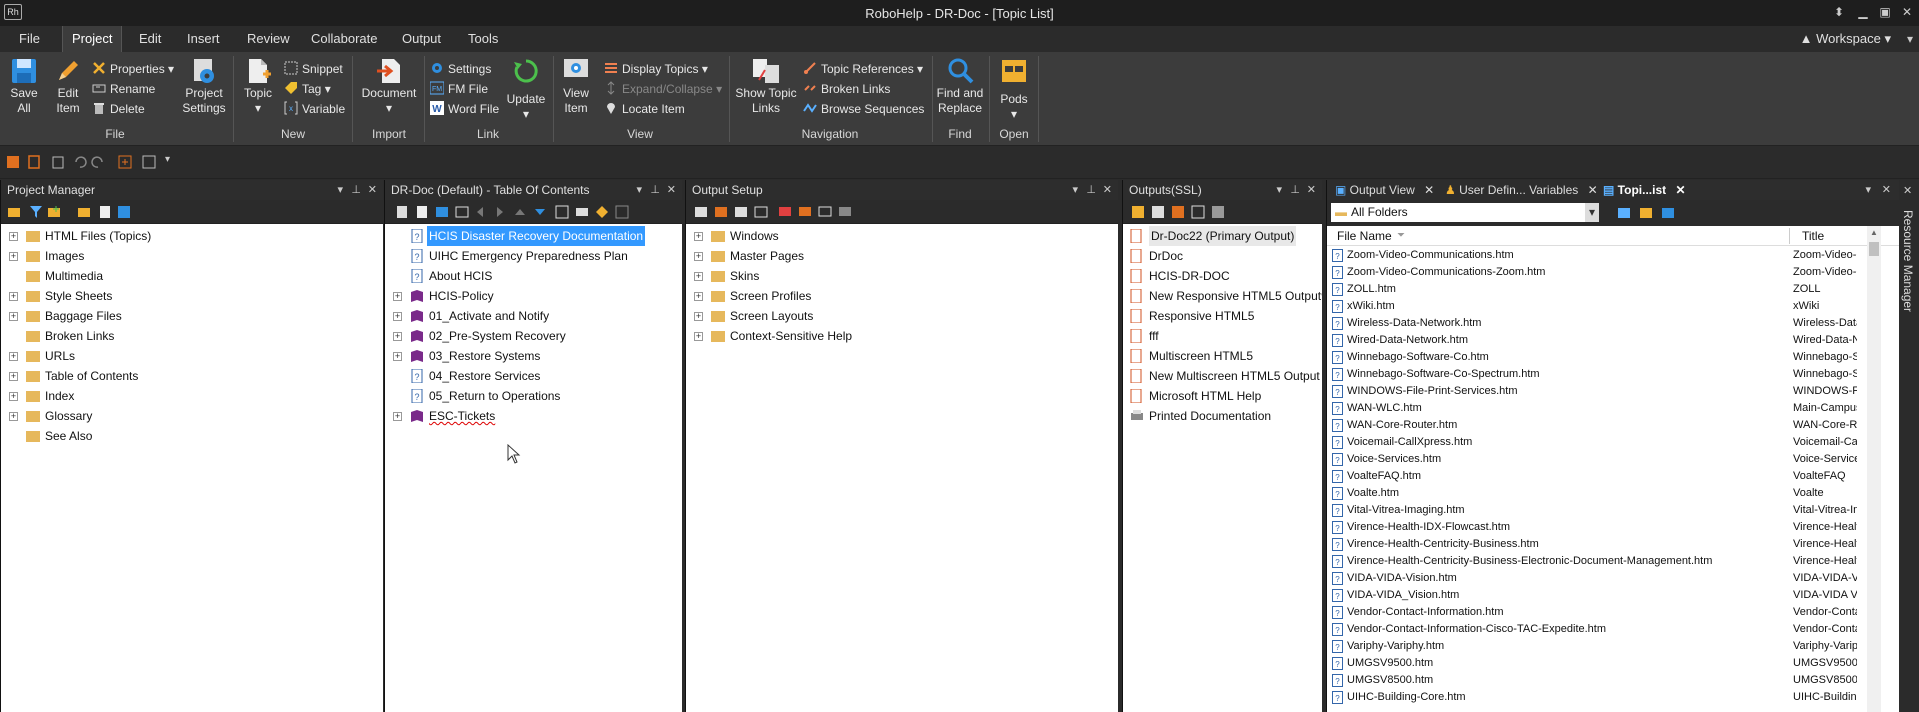 The image size is (1919, 712). What do you see at coordinates (84, 212) in the screenshot?
I see `folder-open-icon` at bounding box center [84, 212].